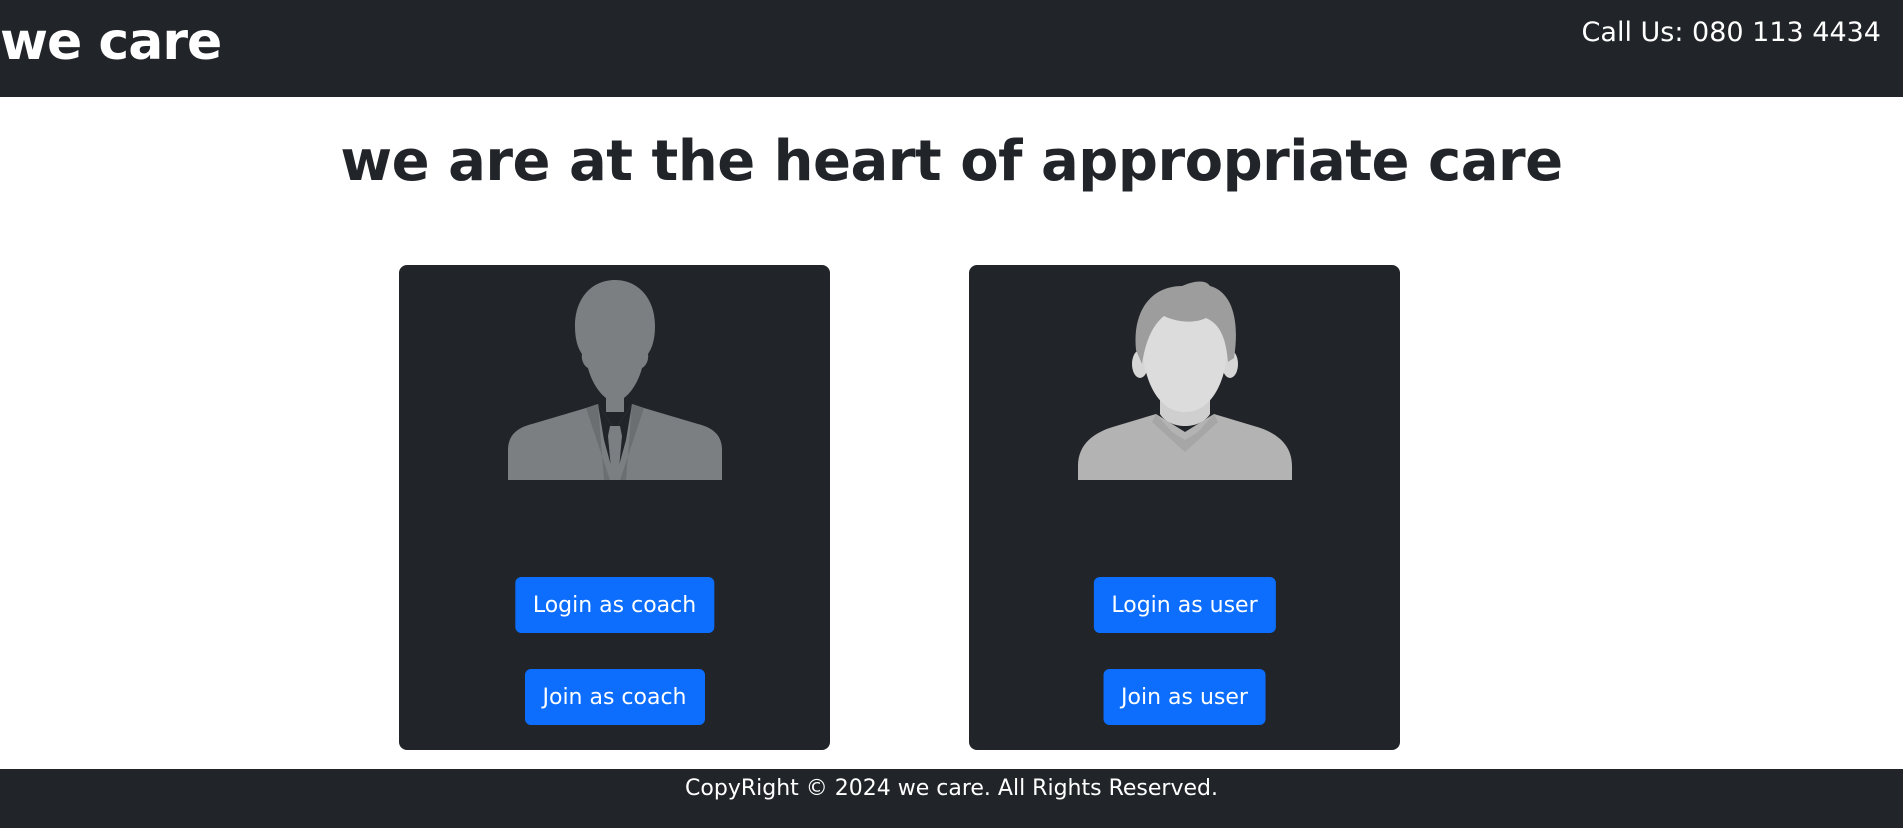 The width and height of the screenshot is (1903, 828). I want to click on login-as-user-button: Login as user, so click(1184, 605).